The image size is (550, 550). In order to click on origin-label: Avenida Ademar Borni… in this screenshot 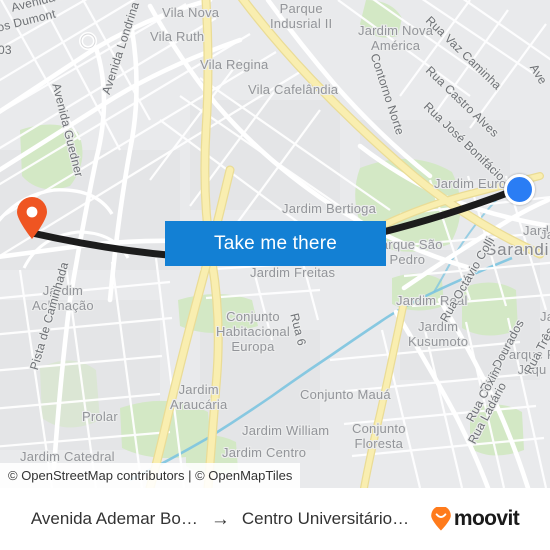, I will do `click(114, 518)`.